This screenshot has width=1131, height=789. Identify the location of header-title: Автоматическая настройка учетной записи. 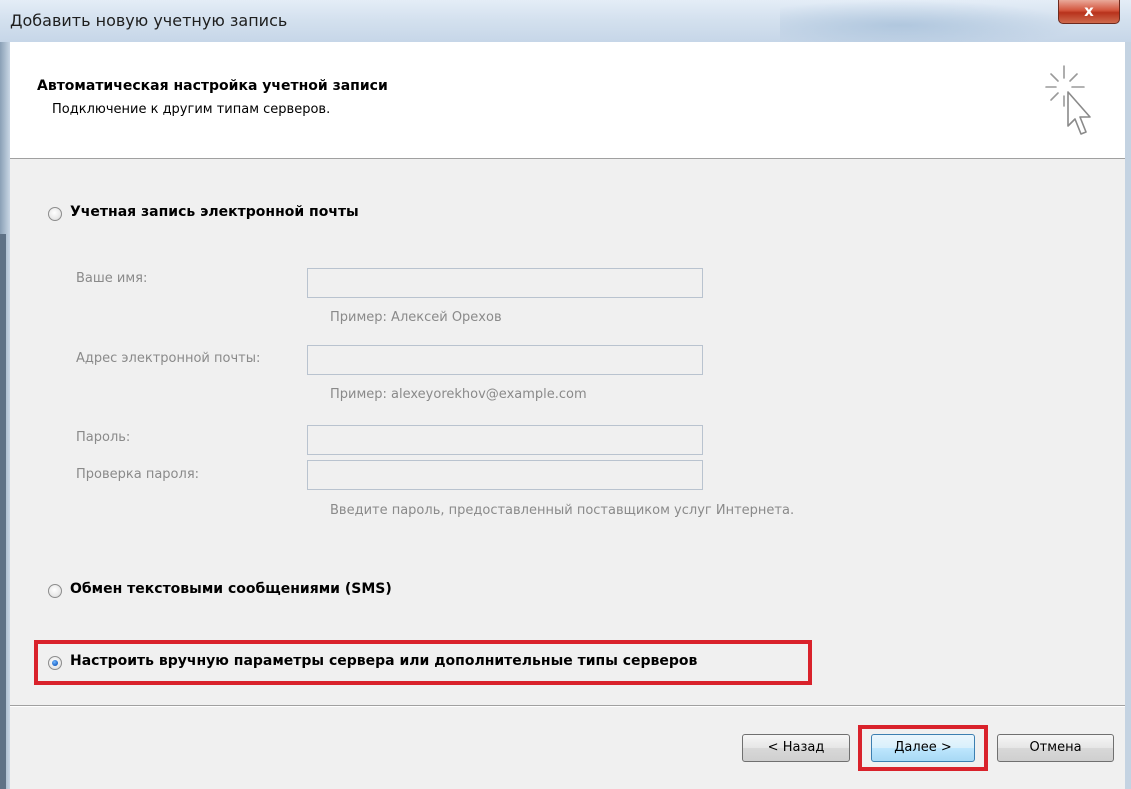
(212, 86).